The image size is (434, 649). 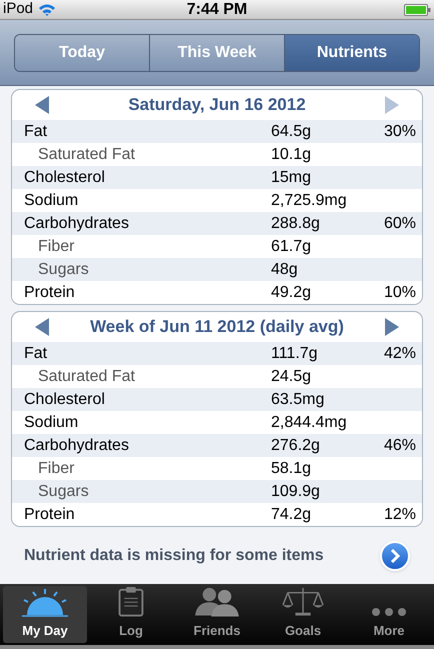 What do you see at coordinates (285, 270) in the screenshot?
I see `nutrient-amount: 48g` at bounding box center [285, 270].